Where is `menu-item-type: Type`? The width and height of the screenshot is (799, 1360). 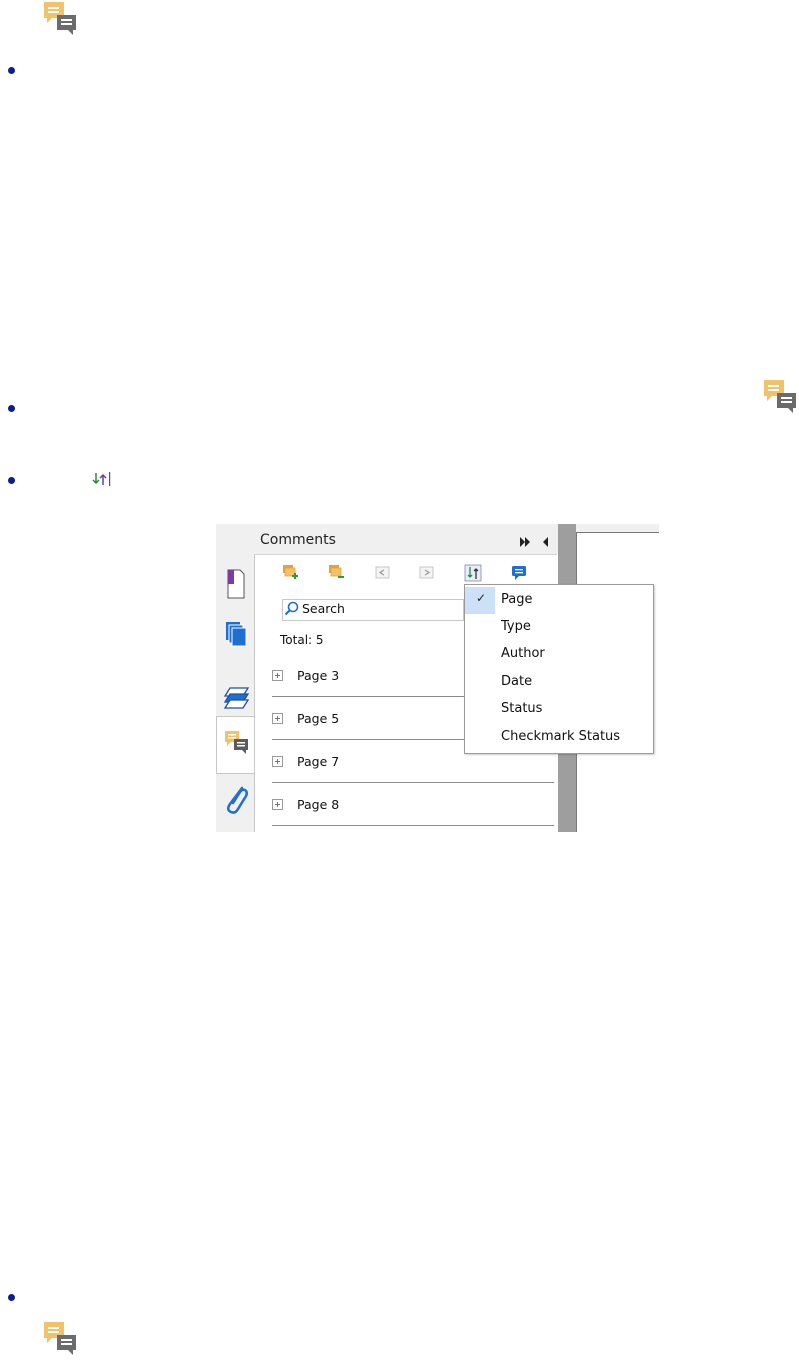 menu-item-type: Type is located at coordinates (559, 627).